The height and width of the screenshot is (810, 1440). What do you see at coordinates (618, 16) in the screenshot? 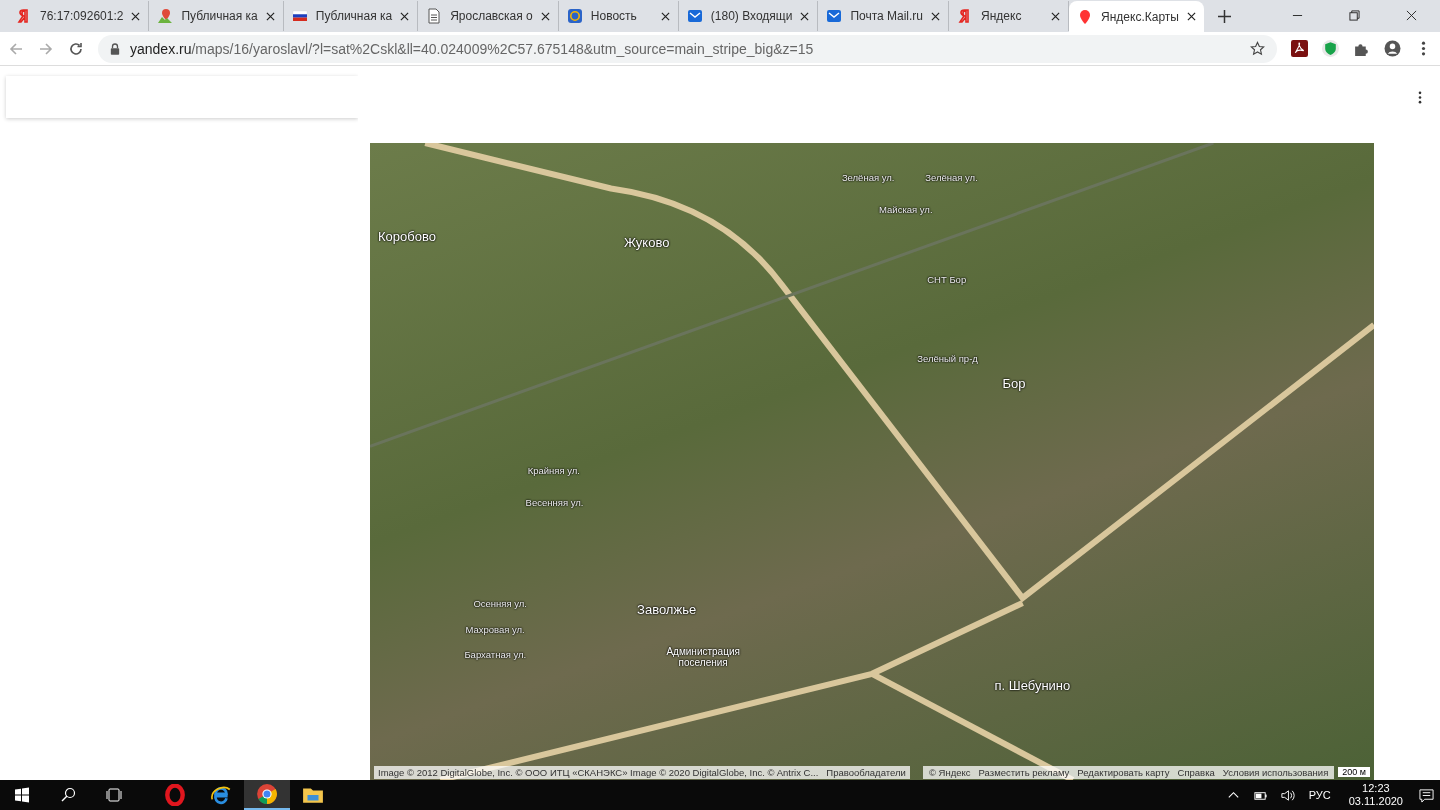
I see `browser-tab: Новость` at bounding box center [618, 16].